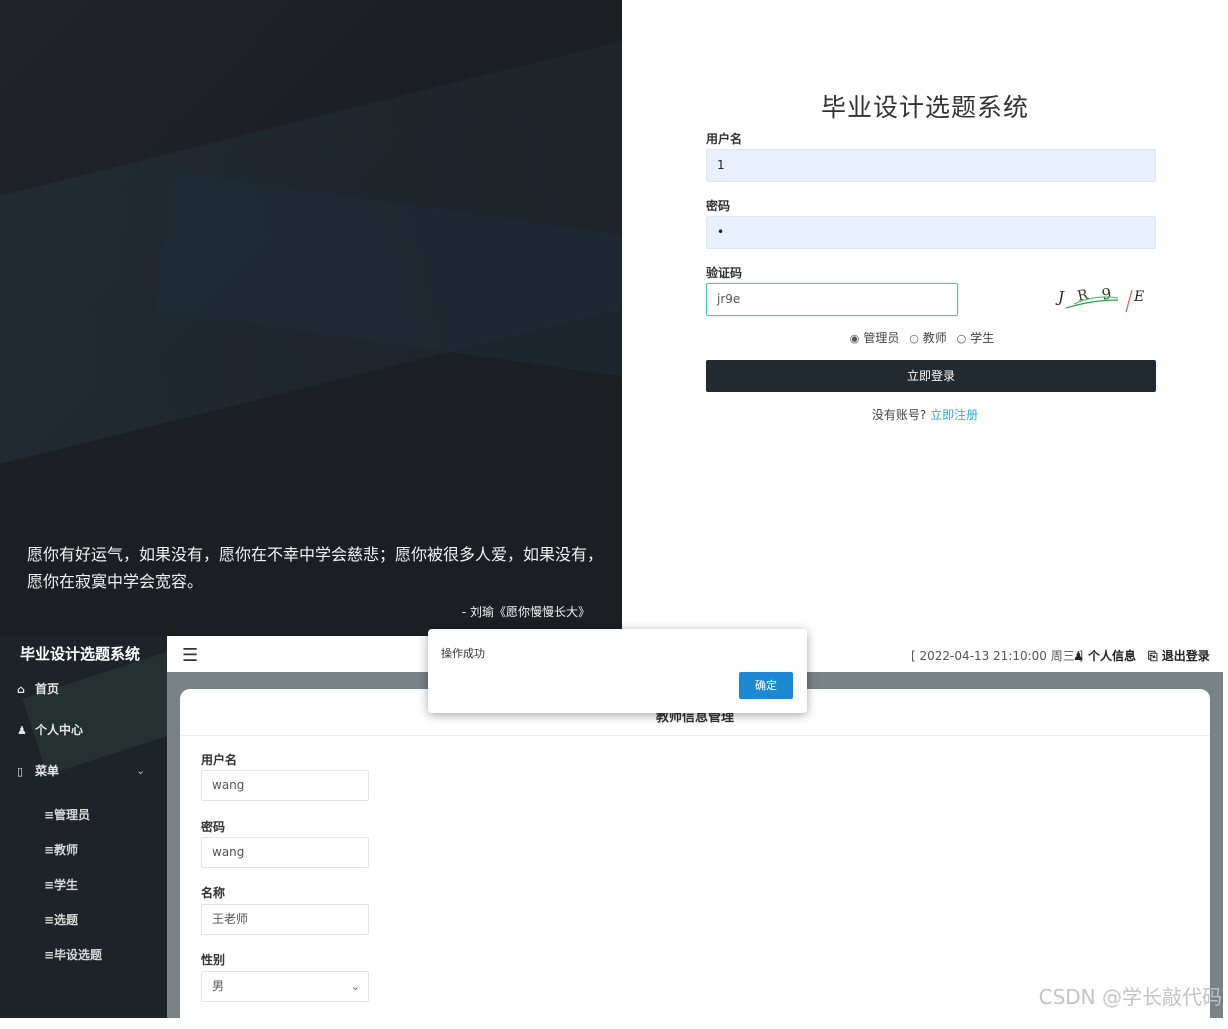 The height and width of the screenshot is (1029, 1228). I want to click on form-name-label: 名称, so click(213, 892).